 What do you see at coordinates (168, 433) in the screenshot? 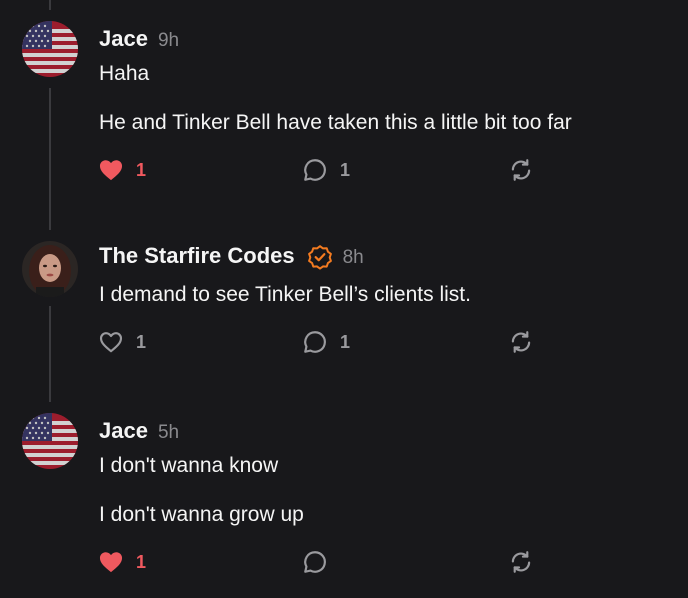
I see `timestamp: 5h` at bounding box center [168, 433].